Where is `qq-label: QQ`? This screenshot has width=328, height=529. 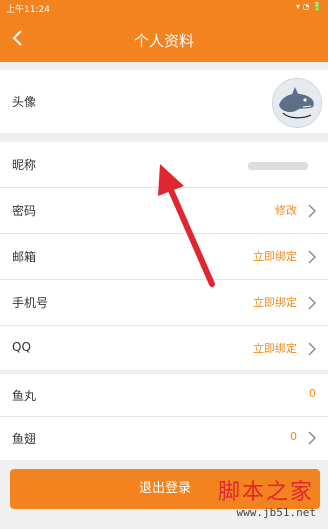
qq-label: QQ is located at coordinates (21, 347).